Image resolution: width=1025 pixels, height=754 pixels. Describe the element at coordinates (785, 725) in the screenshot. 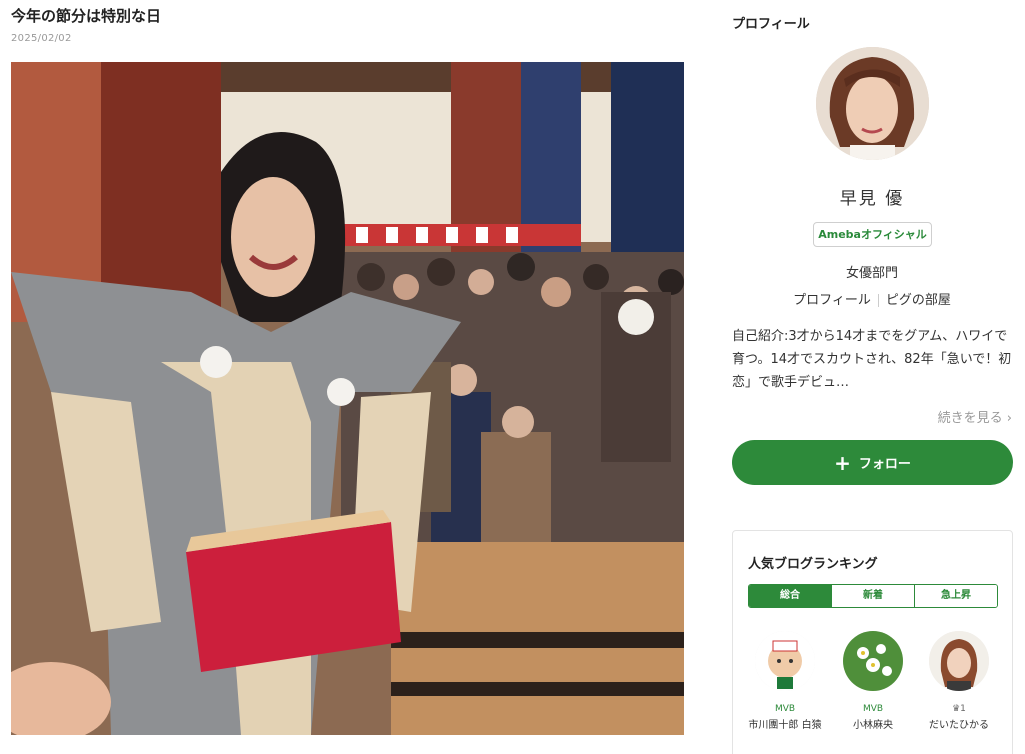

I see `rank-name: 市川團十郎 白猿` at that location.